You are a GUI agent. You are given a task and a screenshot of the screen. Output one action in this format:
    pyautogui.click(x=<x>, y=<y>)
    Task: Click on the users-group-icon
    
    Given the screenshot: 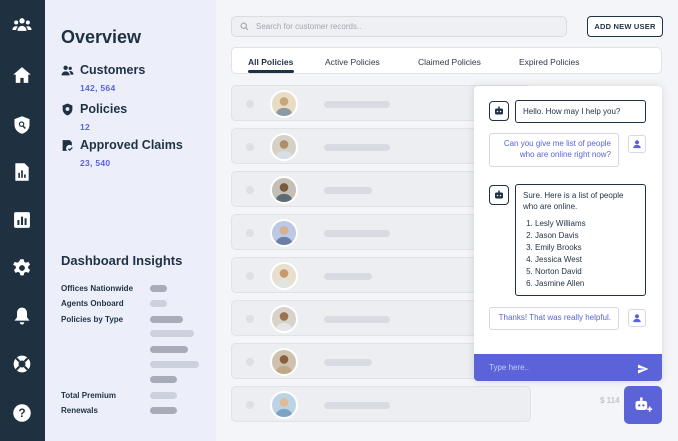 What is the action you would take?
    pyautogui.click(x=22, y=25)
    